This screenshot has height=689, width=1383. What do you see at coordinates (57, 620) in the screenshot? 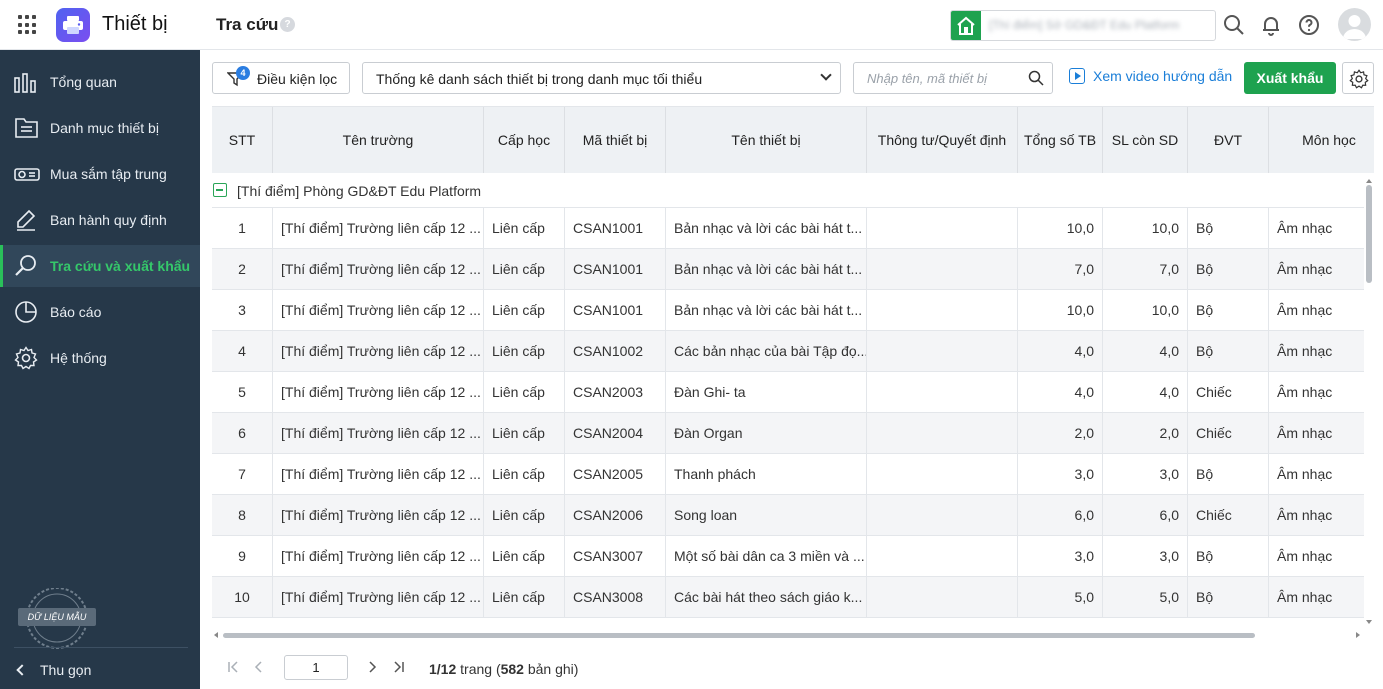
I see `sample-data-badge: DỮ LIỆU MẪU` at bounding box center [57, 620].